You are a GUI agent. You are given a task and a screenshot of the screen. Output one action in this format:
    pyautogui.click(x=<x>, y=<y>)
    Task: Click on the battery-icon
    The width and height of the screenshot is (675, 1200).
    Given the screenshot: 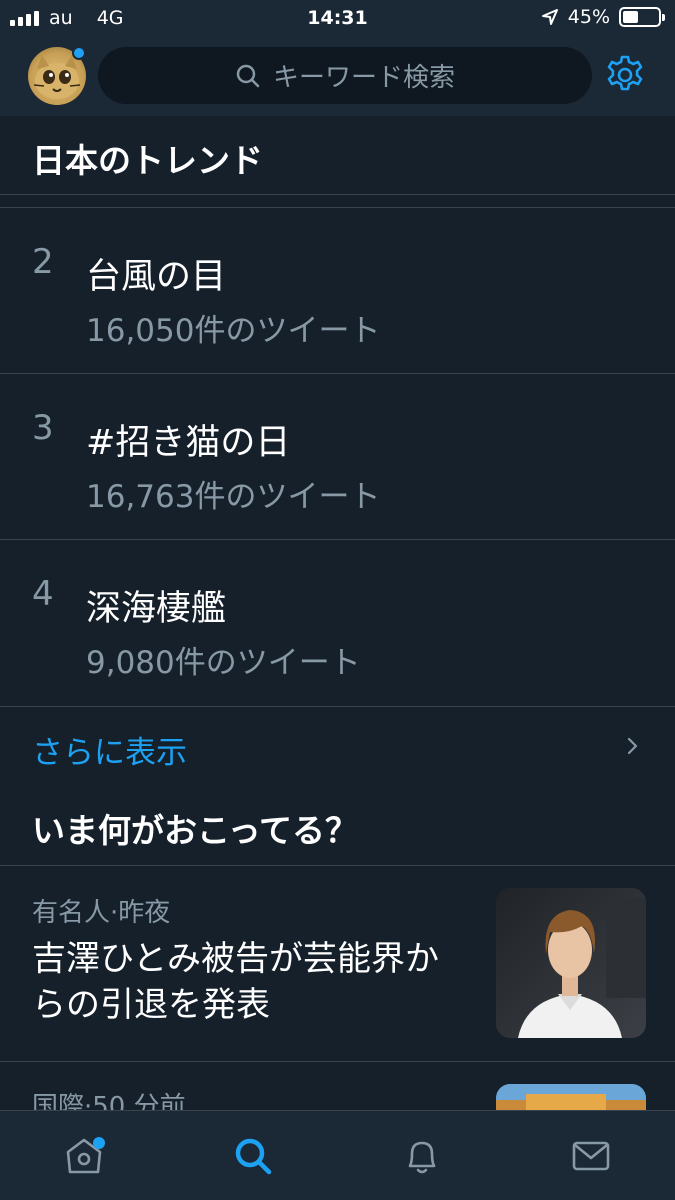 What is the action you would take?
    pyautogui.click(x=642, y=17)
    